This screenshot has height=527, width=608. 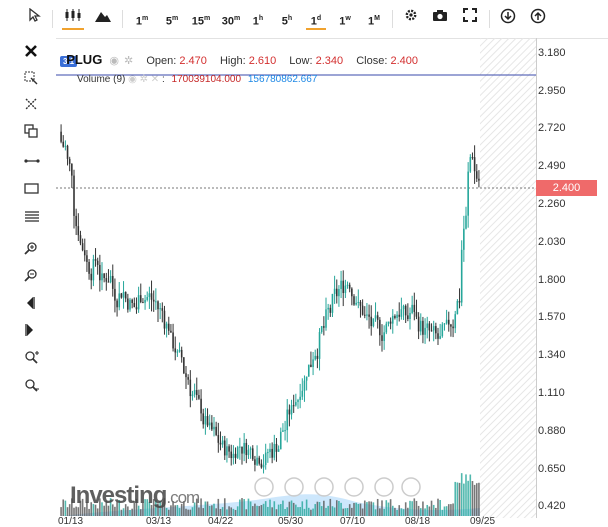 What do you see at coordinates (143, 79) in the screenshot?
I see `volume-eye-icon: ◉ ✲ ✕` at bounding box center [143, 79].